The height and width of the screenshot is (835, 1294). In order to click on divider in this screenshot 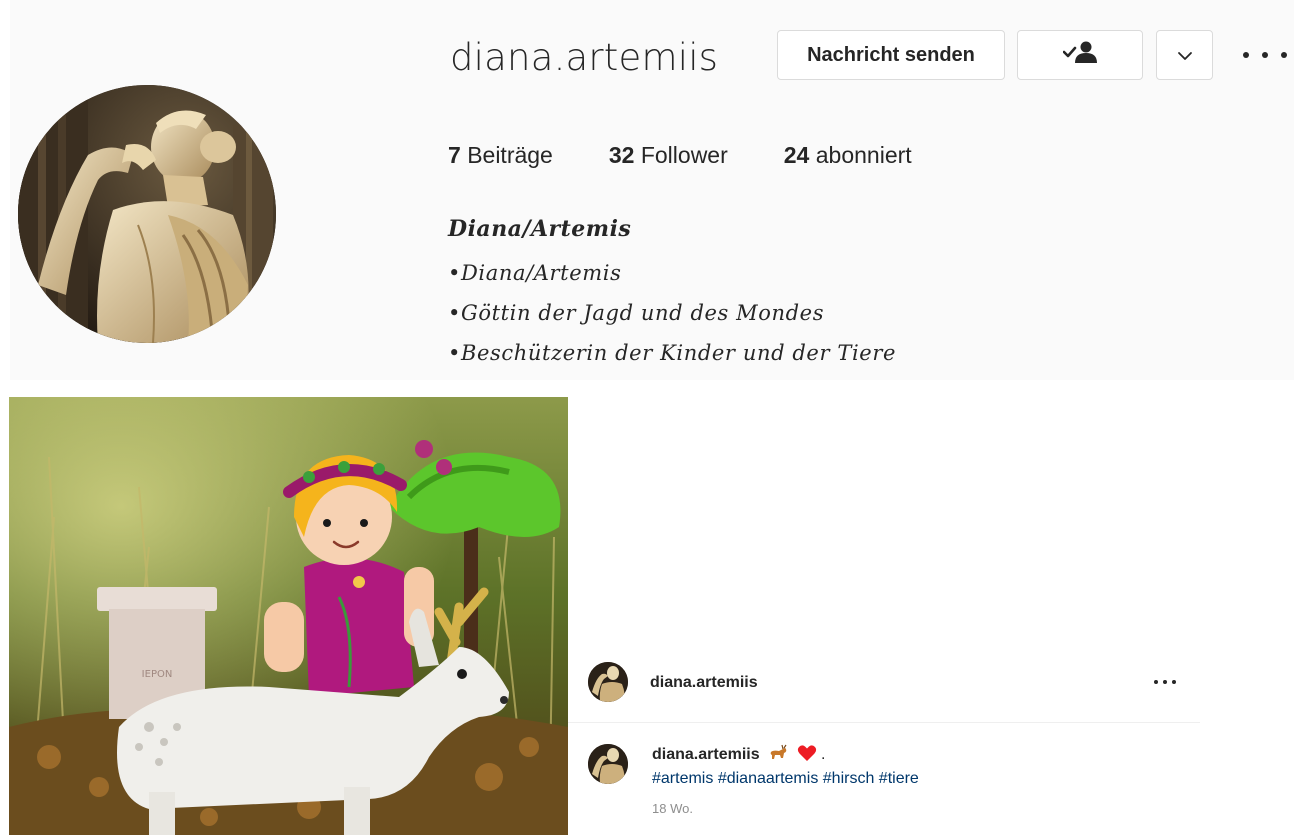, I will do `click(884, 722)`.